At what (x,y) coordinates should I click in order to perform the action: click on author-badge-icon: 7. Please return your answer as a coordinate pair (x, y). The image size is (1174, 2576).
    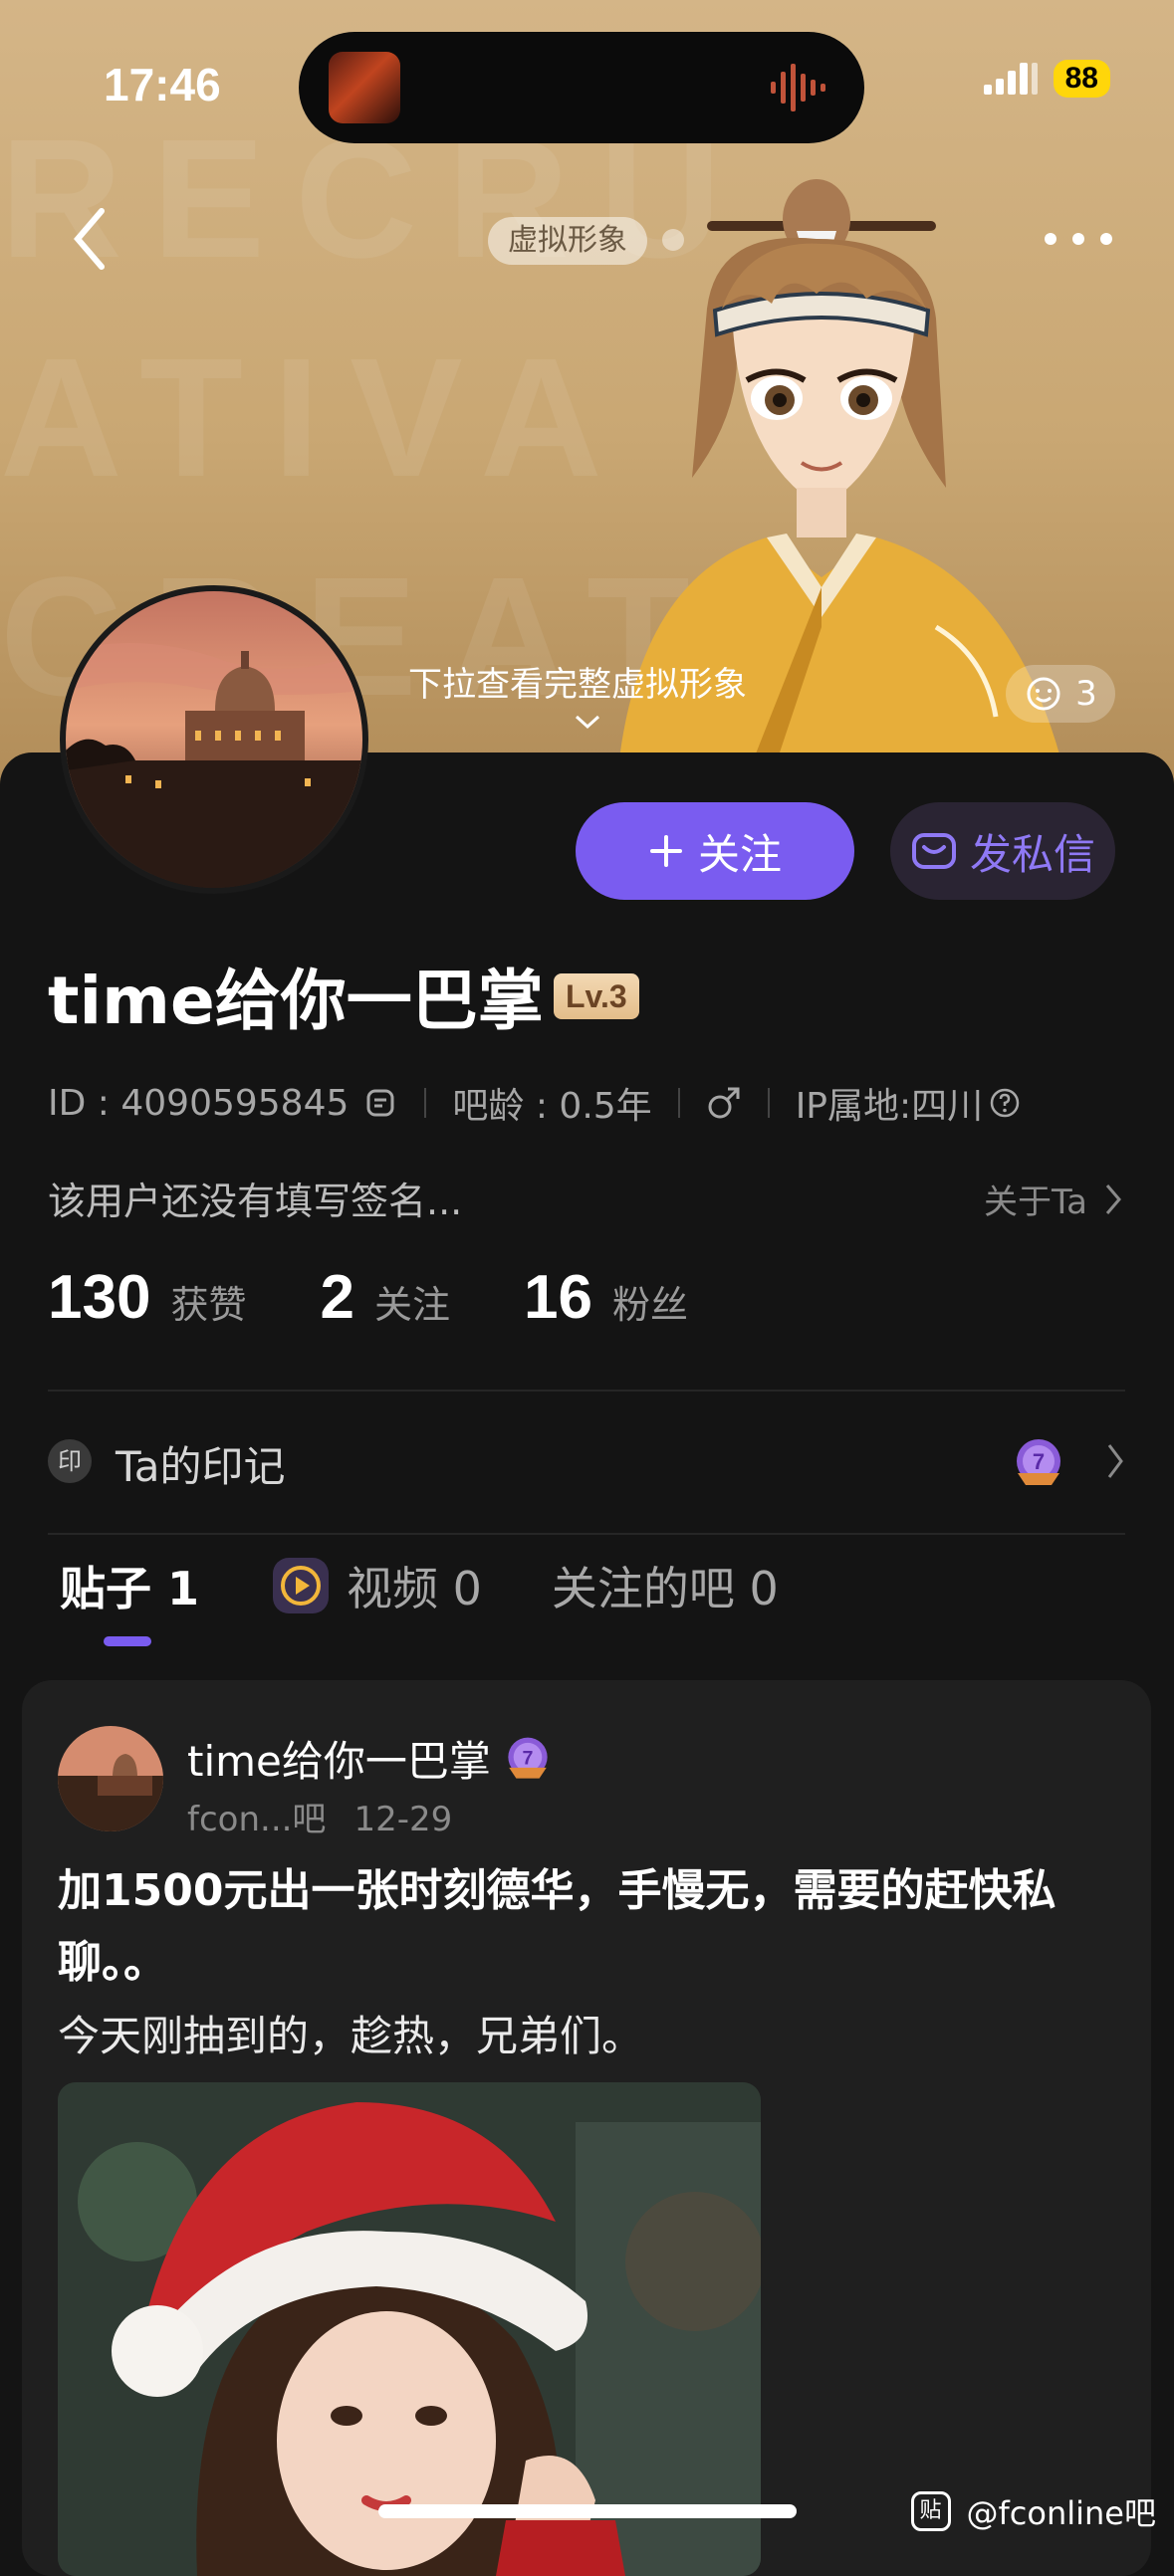
    Looking at the image, I should click on (528, 1758).